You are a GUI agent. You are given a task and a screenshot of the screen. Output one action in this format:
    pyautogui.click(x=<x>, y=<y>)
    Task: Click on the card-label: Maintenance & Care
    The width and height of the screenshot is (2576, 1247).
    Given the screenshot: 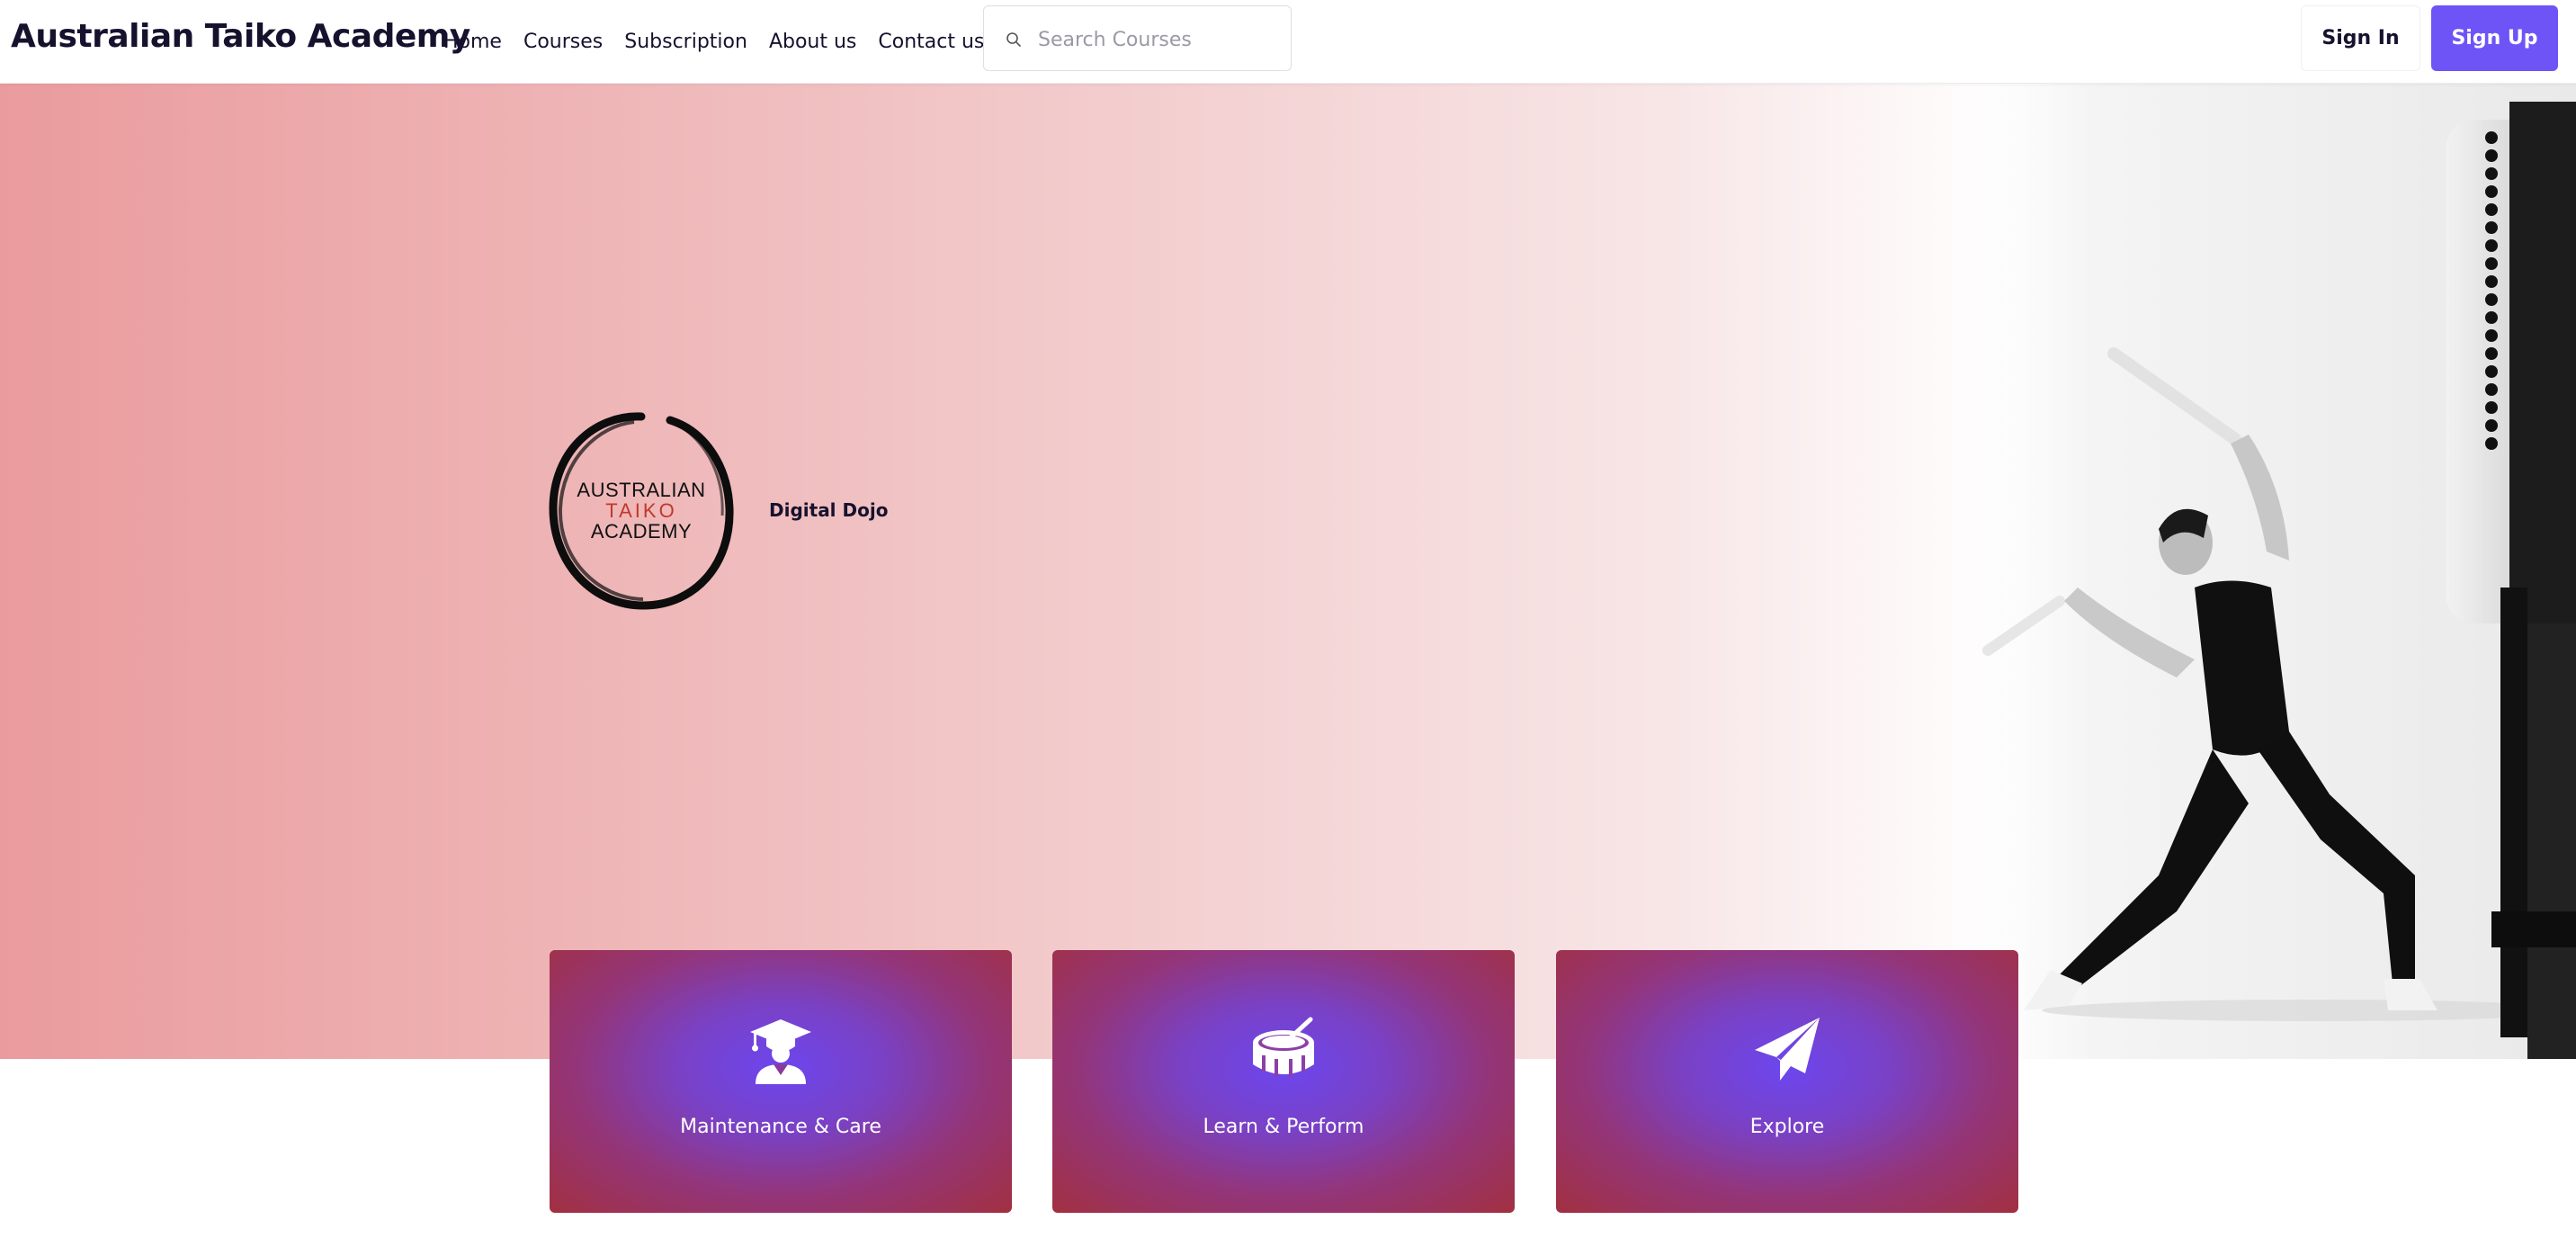 What is the action you would take?
    pyautogui.click(x=780, y=1127)
    